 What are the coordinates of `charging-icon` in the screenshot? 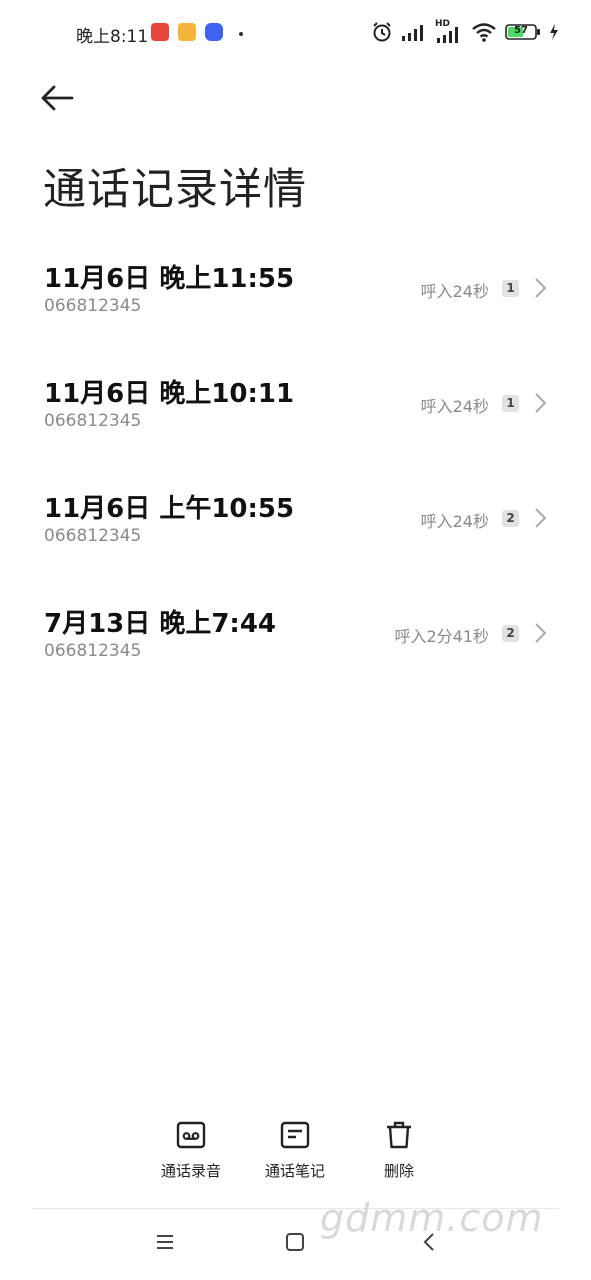 It's located at (554, 32).